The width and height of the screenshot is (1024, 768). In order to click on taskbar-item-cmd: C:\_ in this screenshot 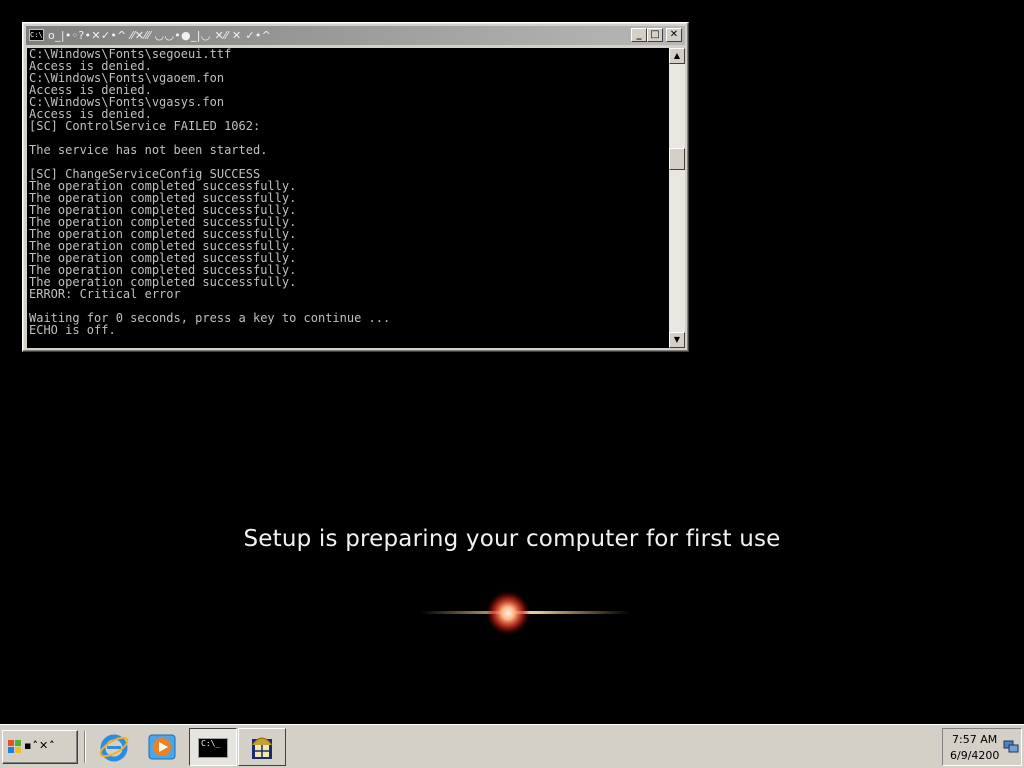, I will do `click(213, 747)`.